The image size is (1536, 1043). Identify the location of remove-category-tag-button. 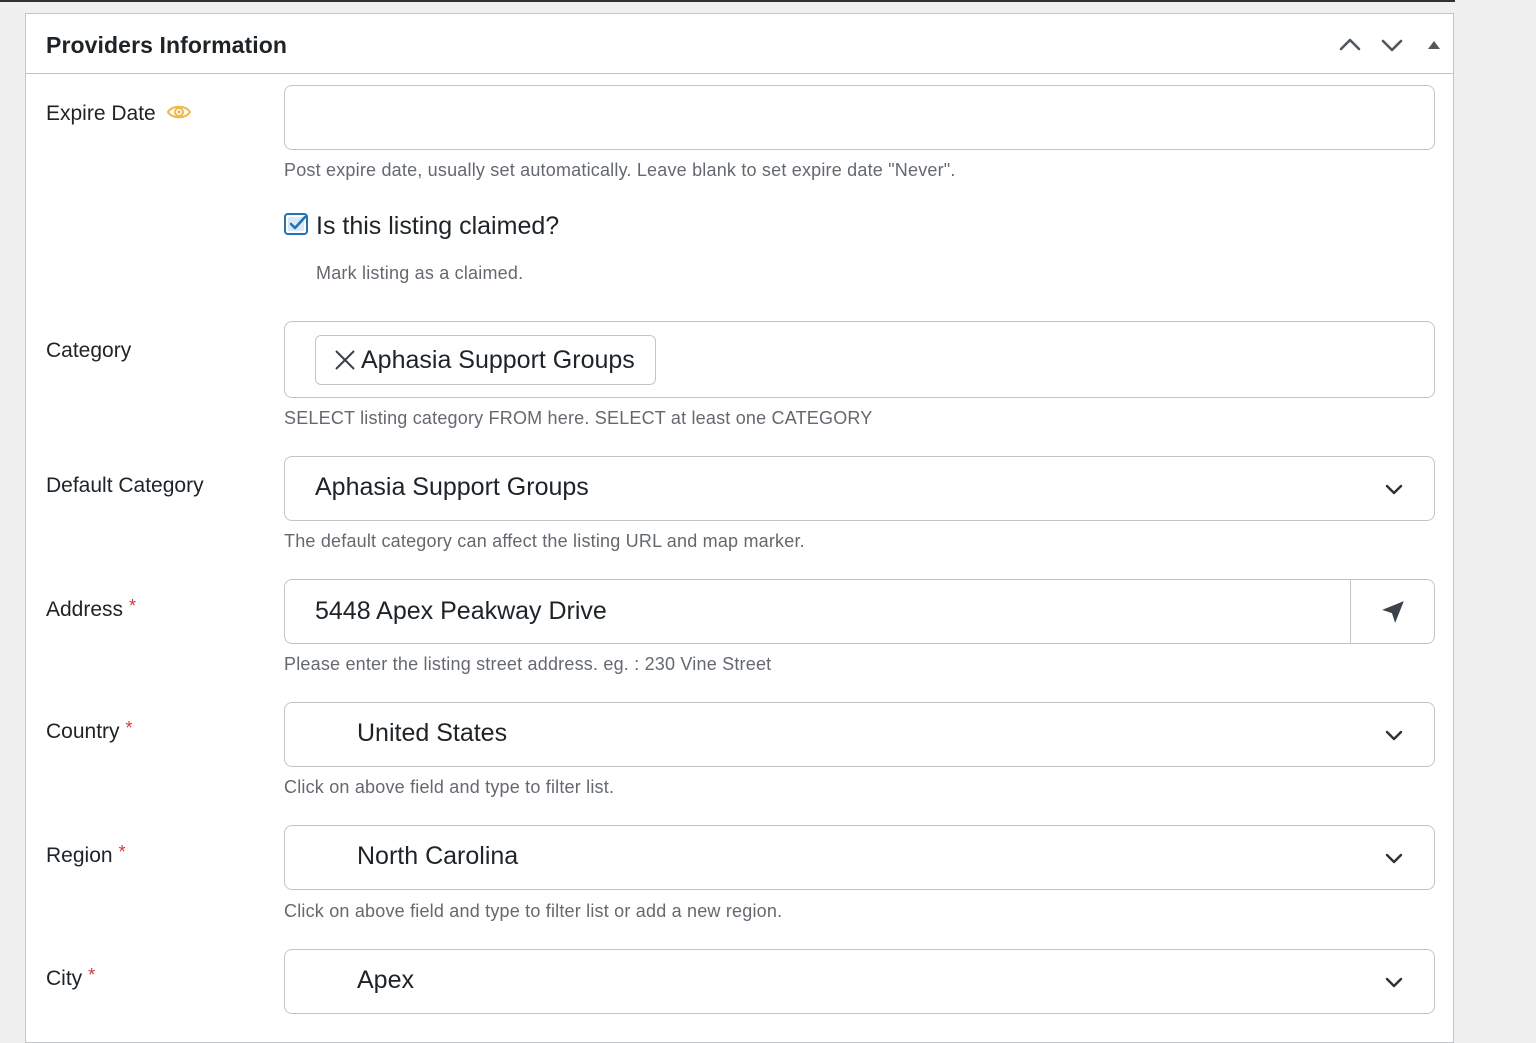
(345, 360).